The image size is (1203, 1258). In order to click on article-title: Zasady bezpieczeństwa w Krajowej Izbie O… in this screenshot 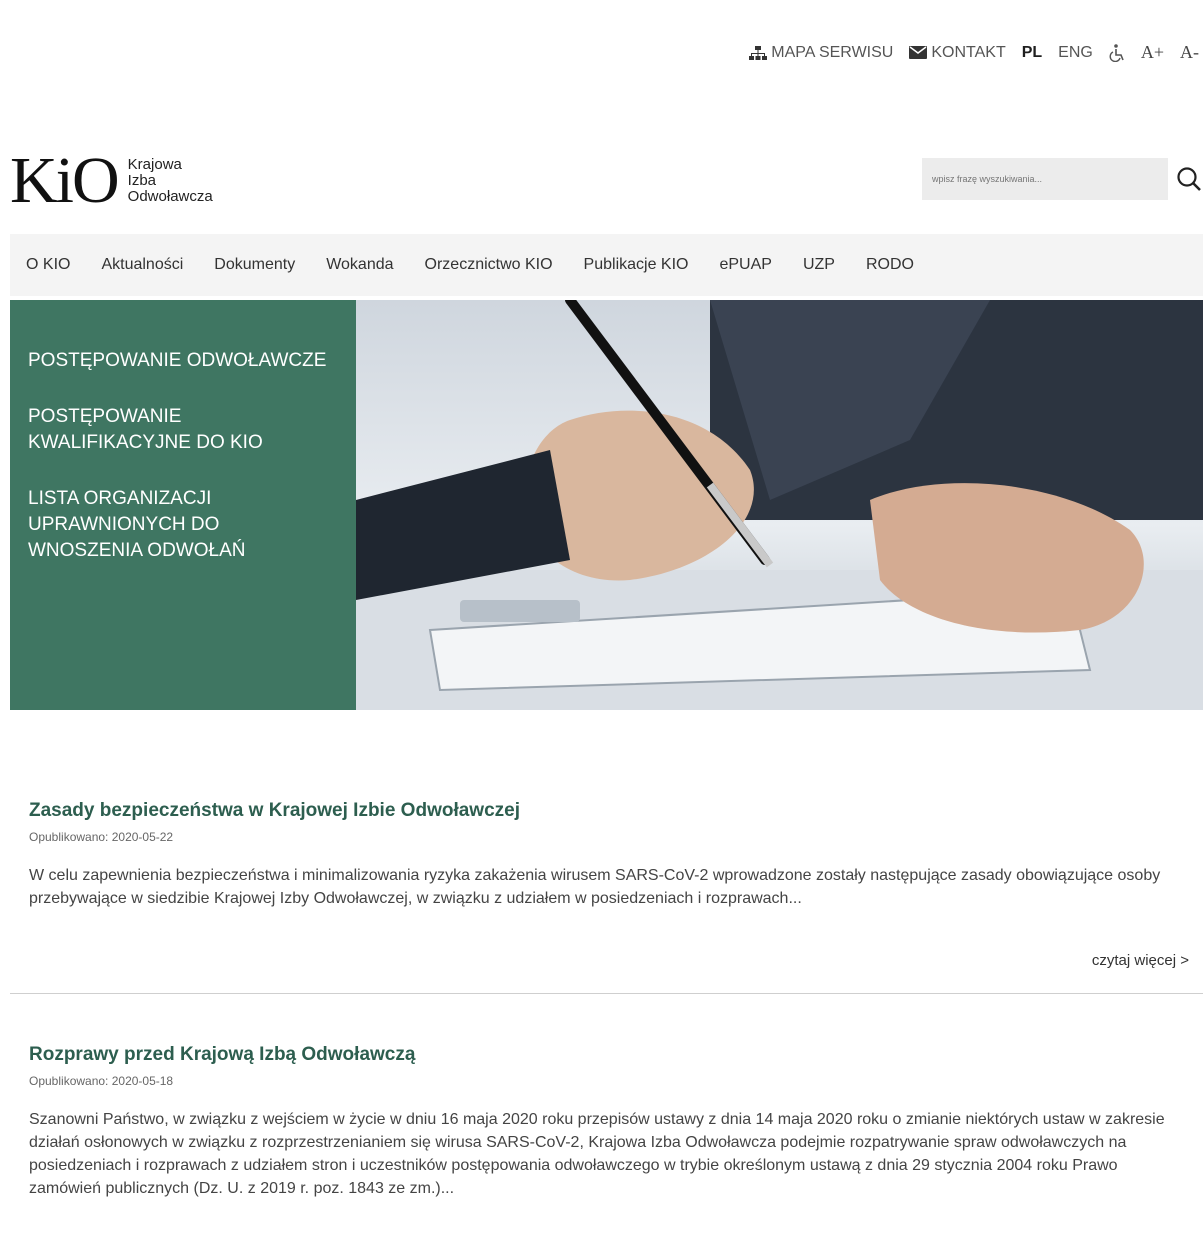, I will do `click(611, 811)`.